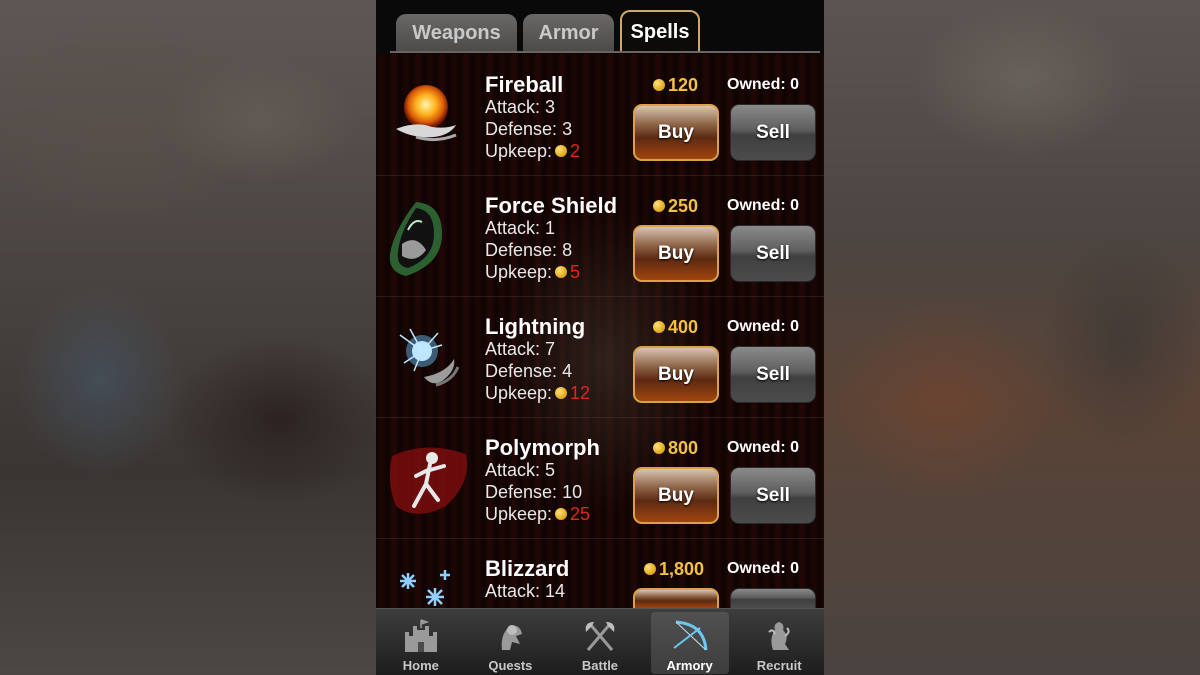 The width and height of the screenshot is (1200, 675). I want to click on tab-armor: Armor, so click(568, 33).